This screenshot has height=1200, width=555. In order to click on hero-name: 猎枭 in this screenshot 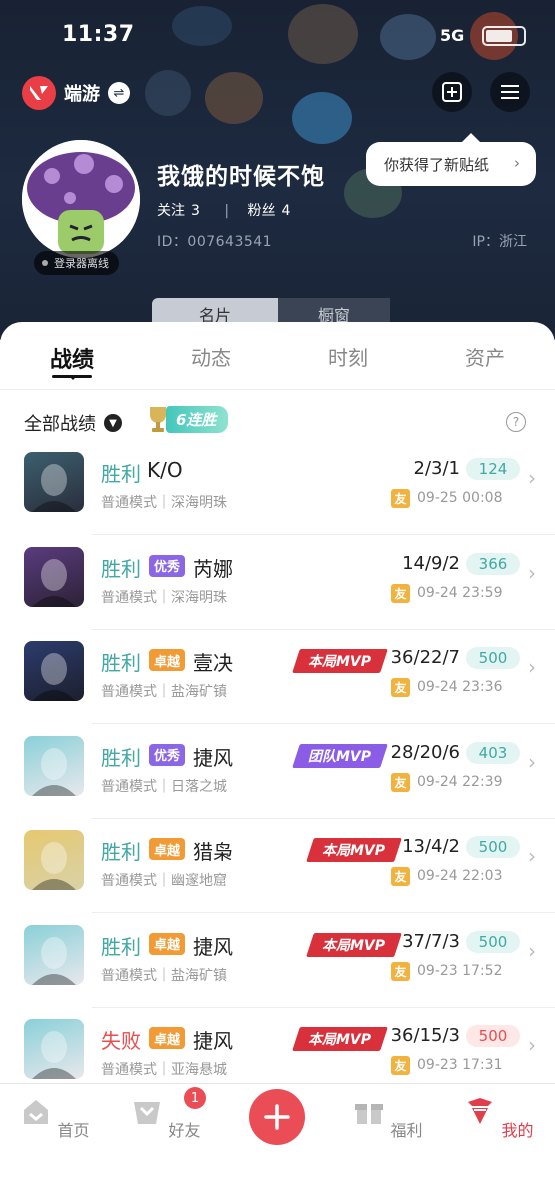, I will do `click(213, 852)`.